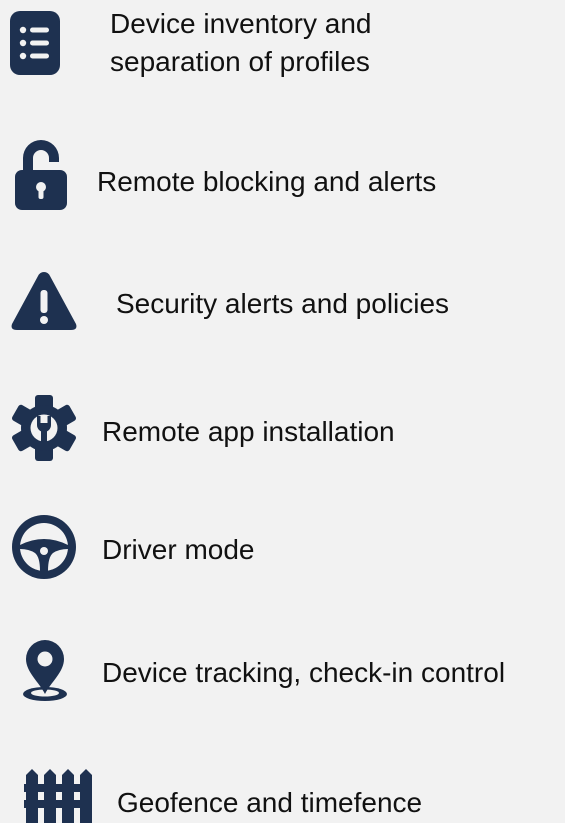 The width and height of the screenshot is (565, 823). I want to click on feature-label-line-1: Device inventory and, so click(241, 23).